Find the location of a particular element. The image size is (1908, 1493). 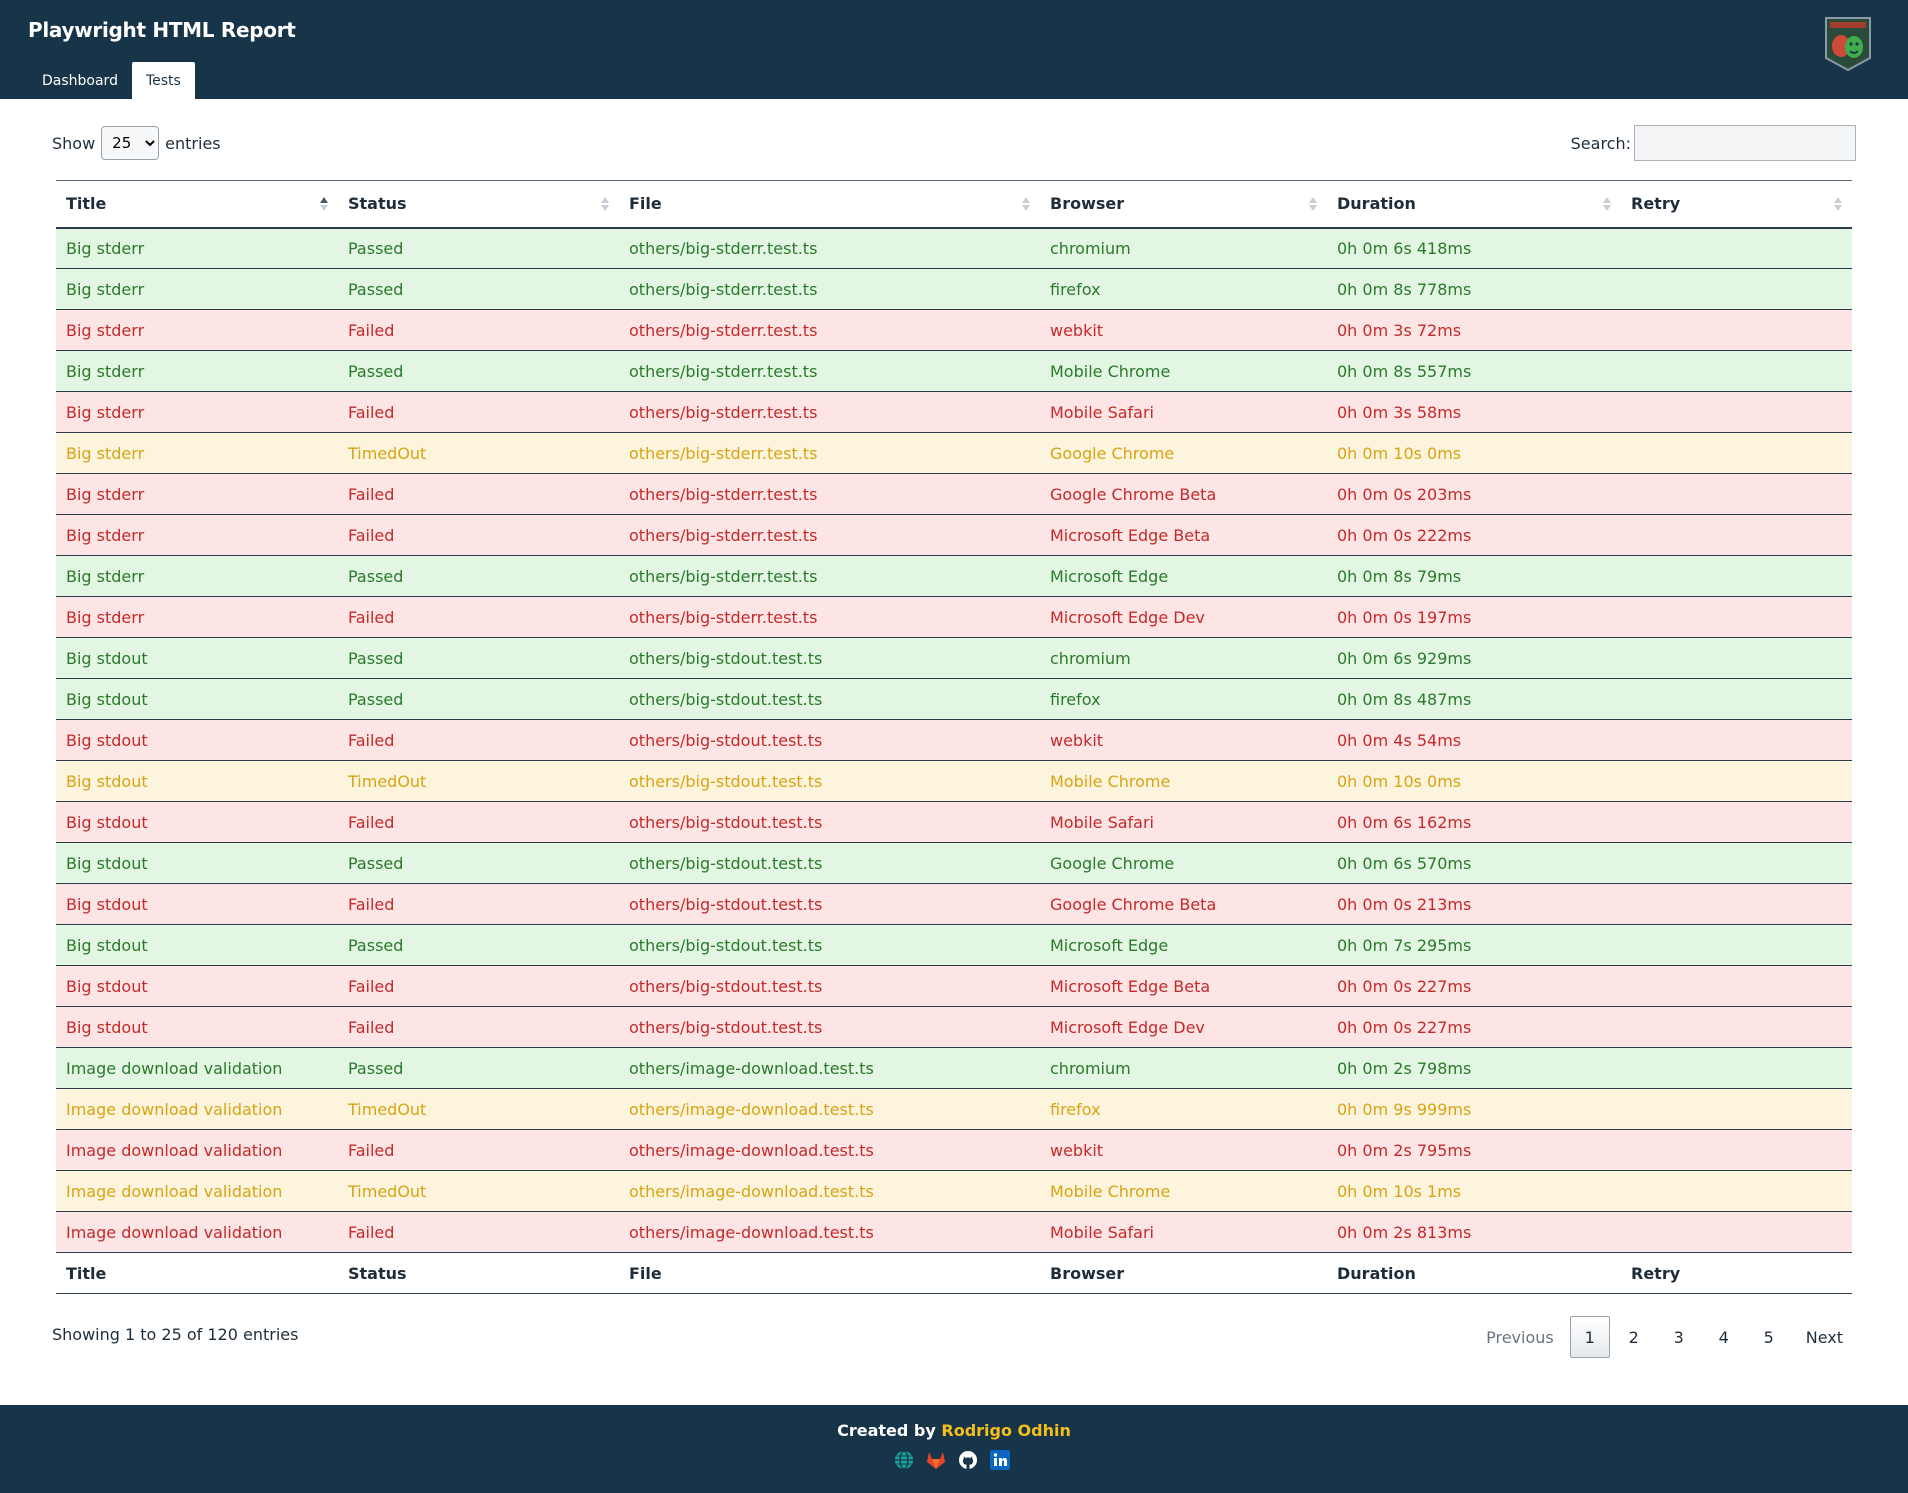

cell-file: others/image-download.test.ts is located at coordinates (829, 1109).